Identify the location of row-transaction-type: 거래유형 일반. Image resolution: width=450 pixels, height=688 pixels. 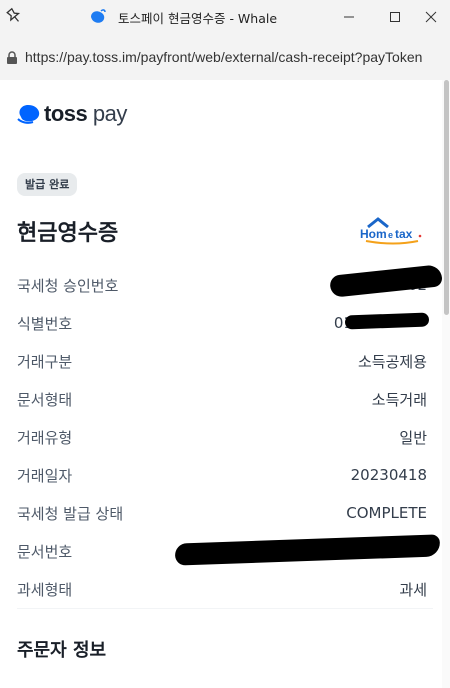
(222, 437).